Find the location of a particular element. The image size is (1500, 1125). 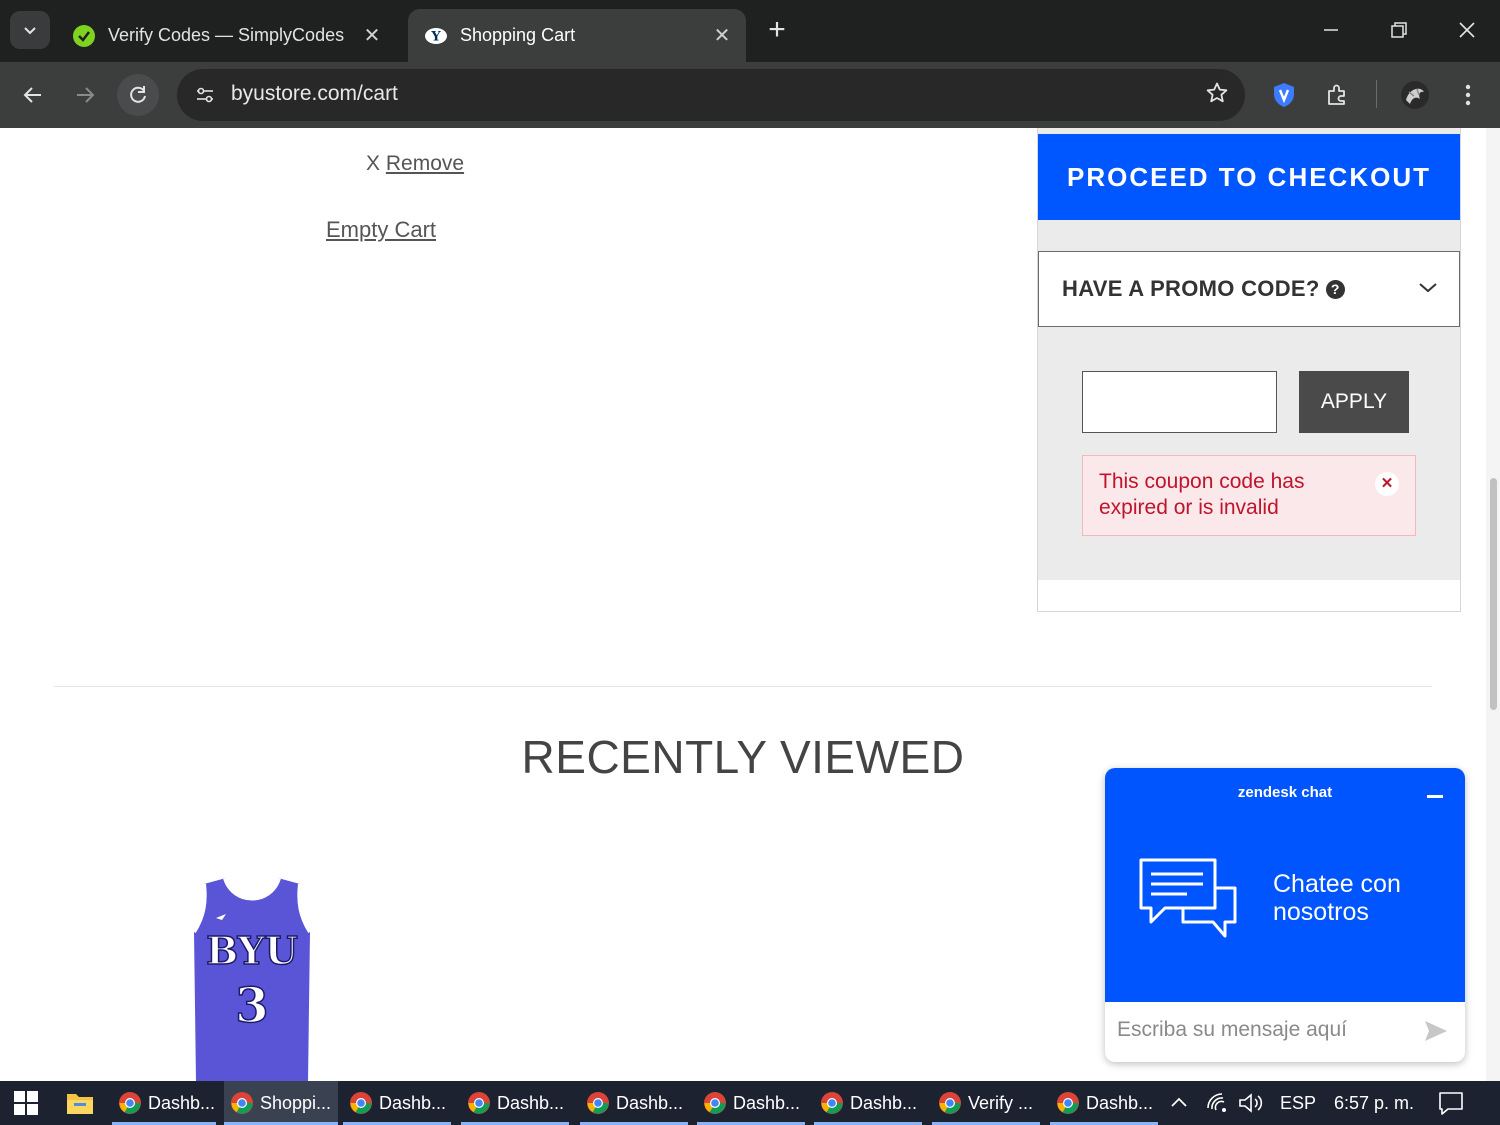

chat-cta-text: Chatee con nosotros is located at coordinates (1337, 898).